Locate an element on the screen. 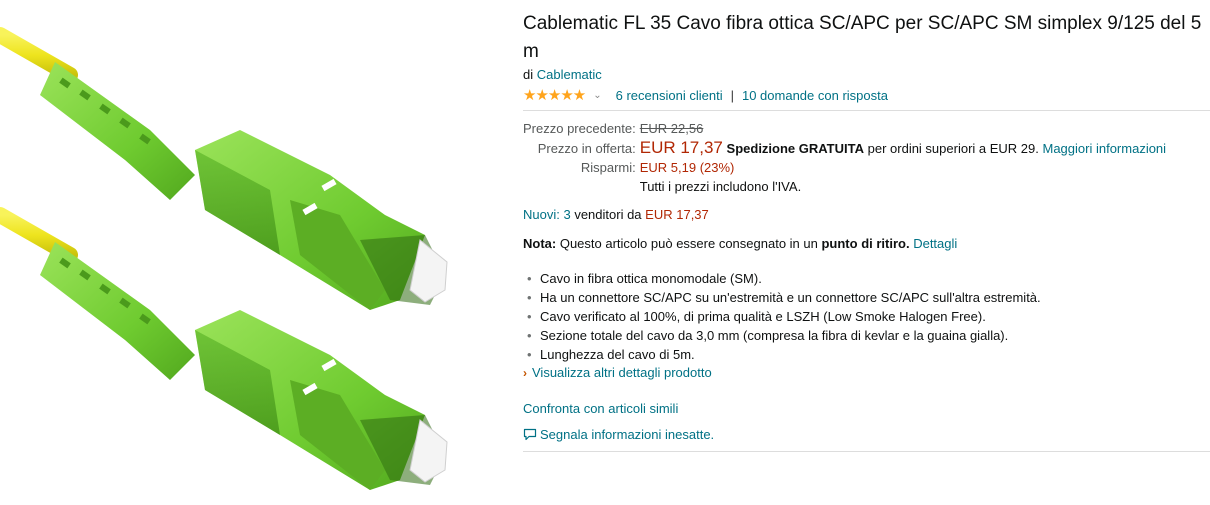 The width and height of the screenshot is (1210, 505). divider is located at coordinates (866, 110).